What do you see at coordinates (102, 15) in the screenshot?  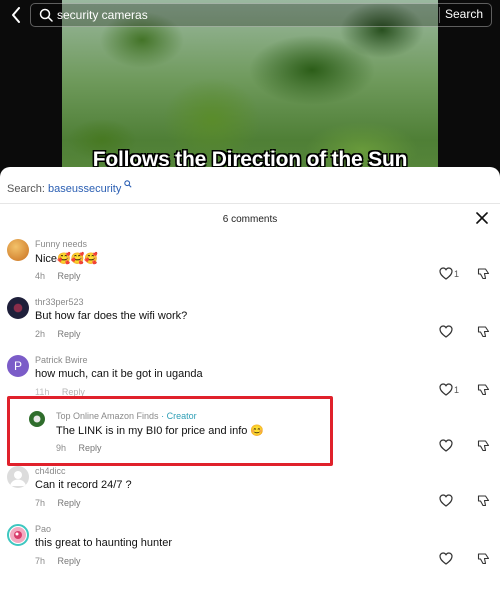 I see `search-query: security cameras` at bounding box center [102, 15].